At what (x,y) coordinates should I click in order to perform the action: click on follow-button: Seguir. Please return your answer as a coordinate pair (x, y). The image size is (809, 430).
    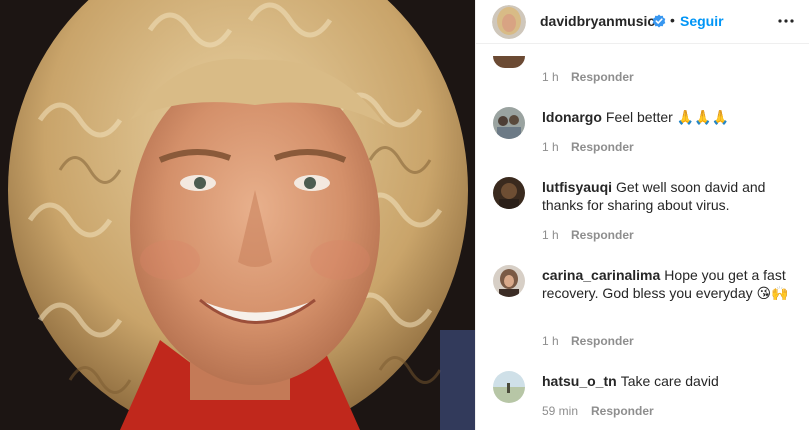
    Looking at the image, I should click on (702, 21).